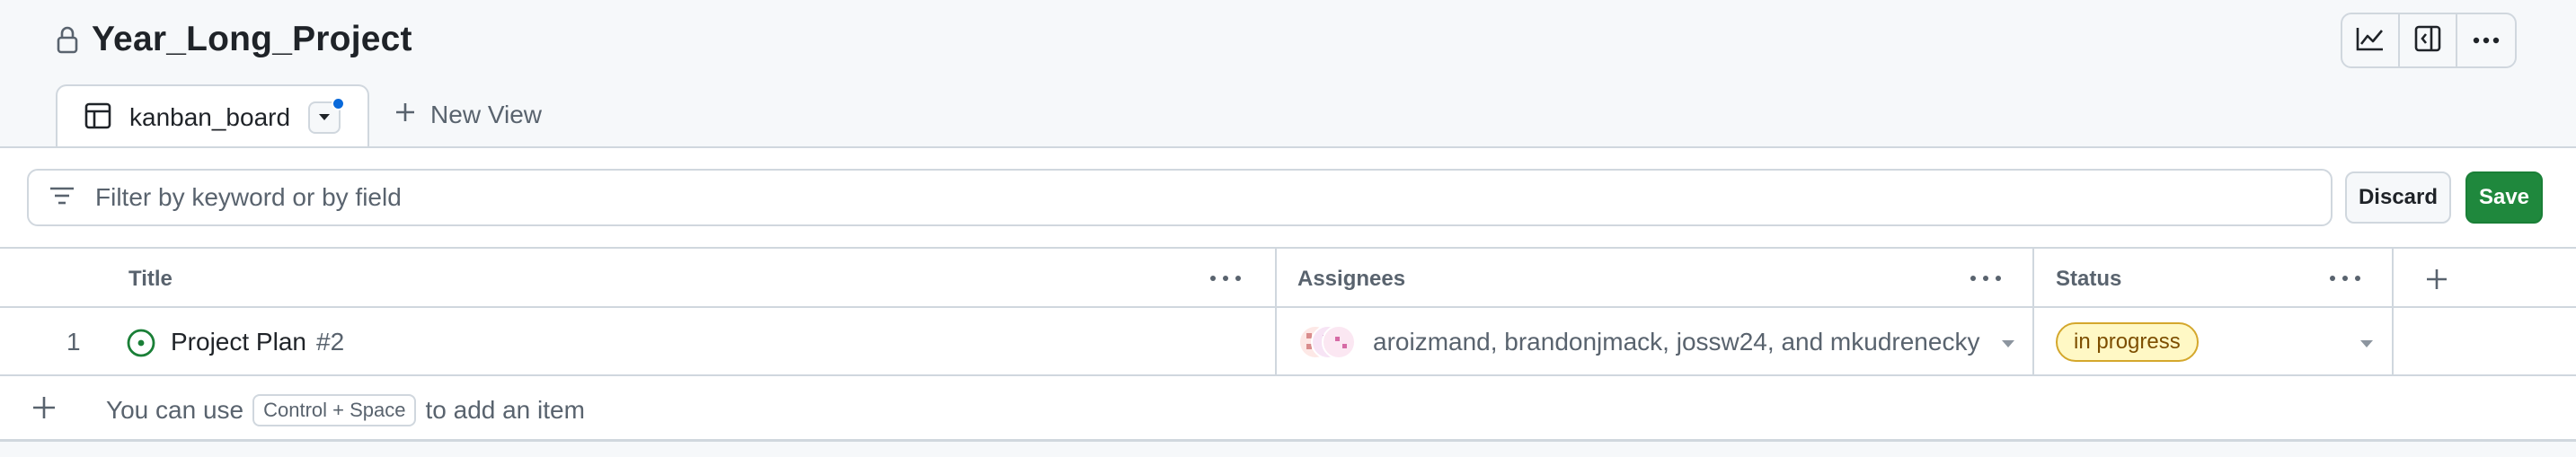  I want to click on item-title-link: Project Plan, so click(238, 342).